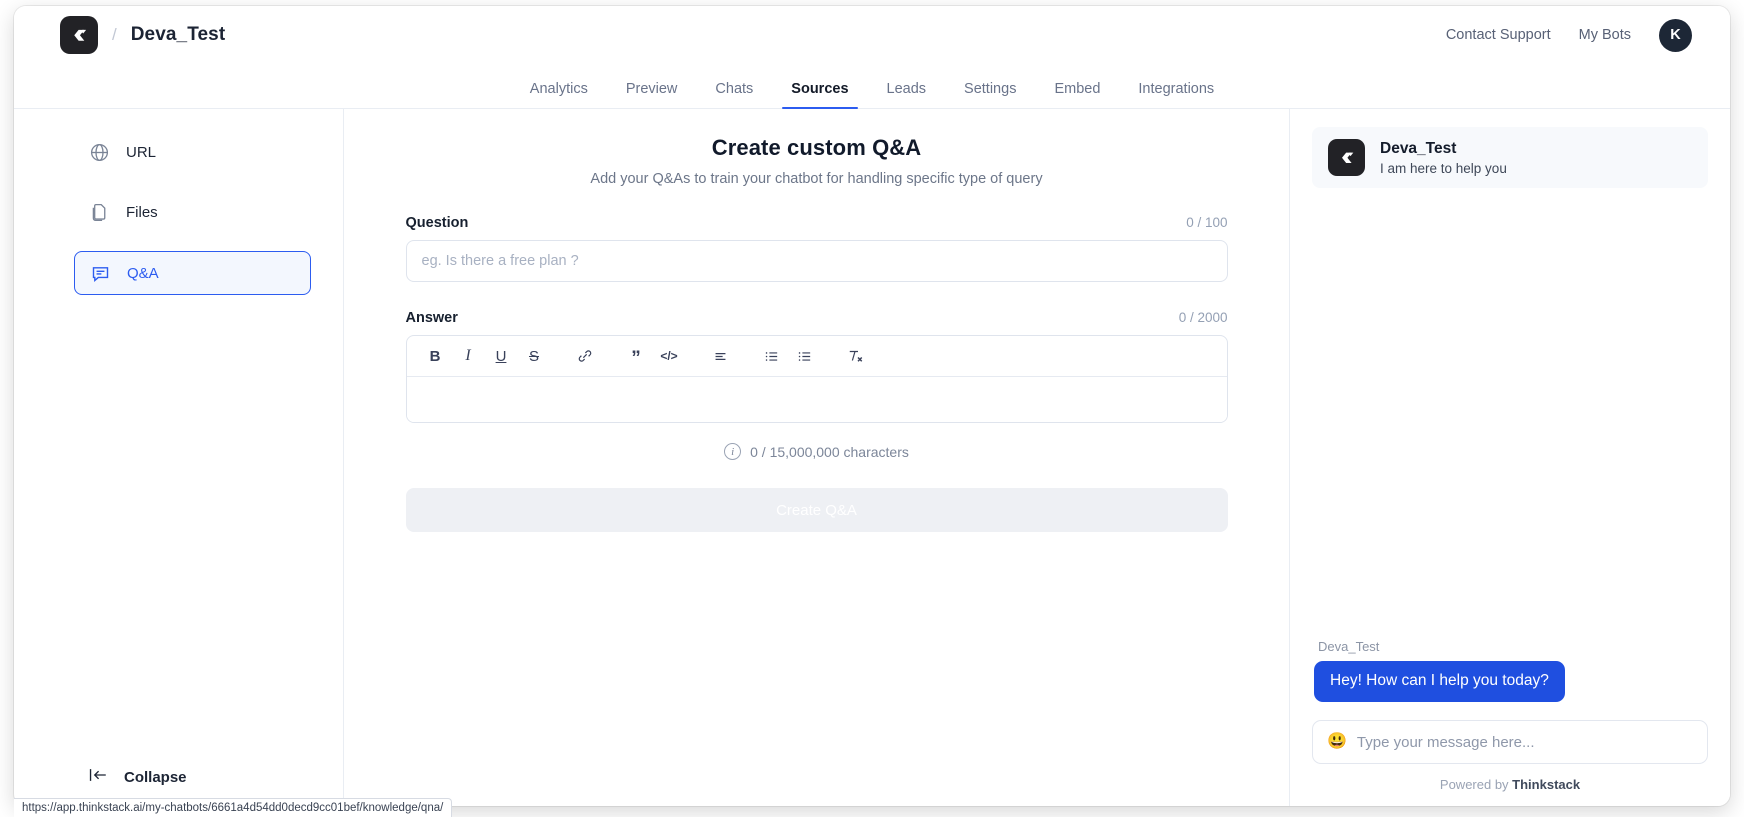  Describe the element at coordinates (1546, 784) in the screenshot. I see `powered-brand: Thinkstack` at that location.